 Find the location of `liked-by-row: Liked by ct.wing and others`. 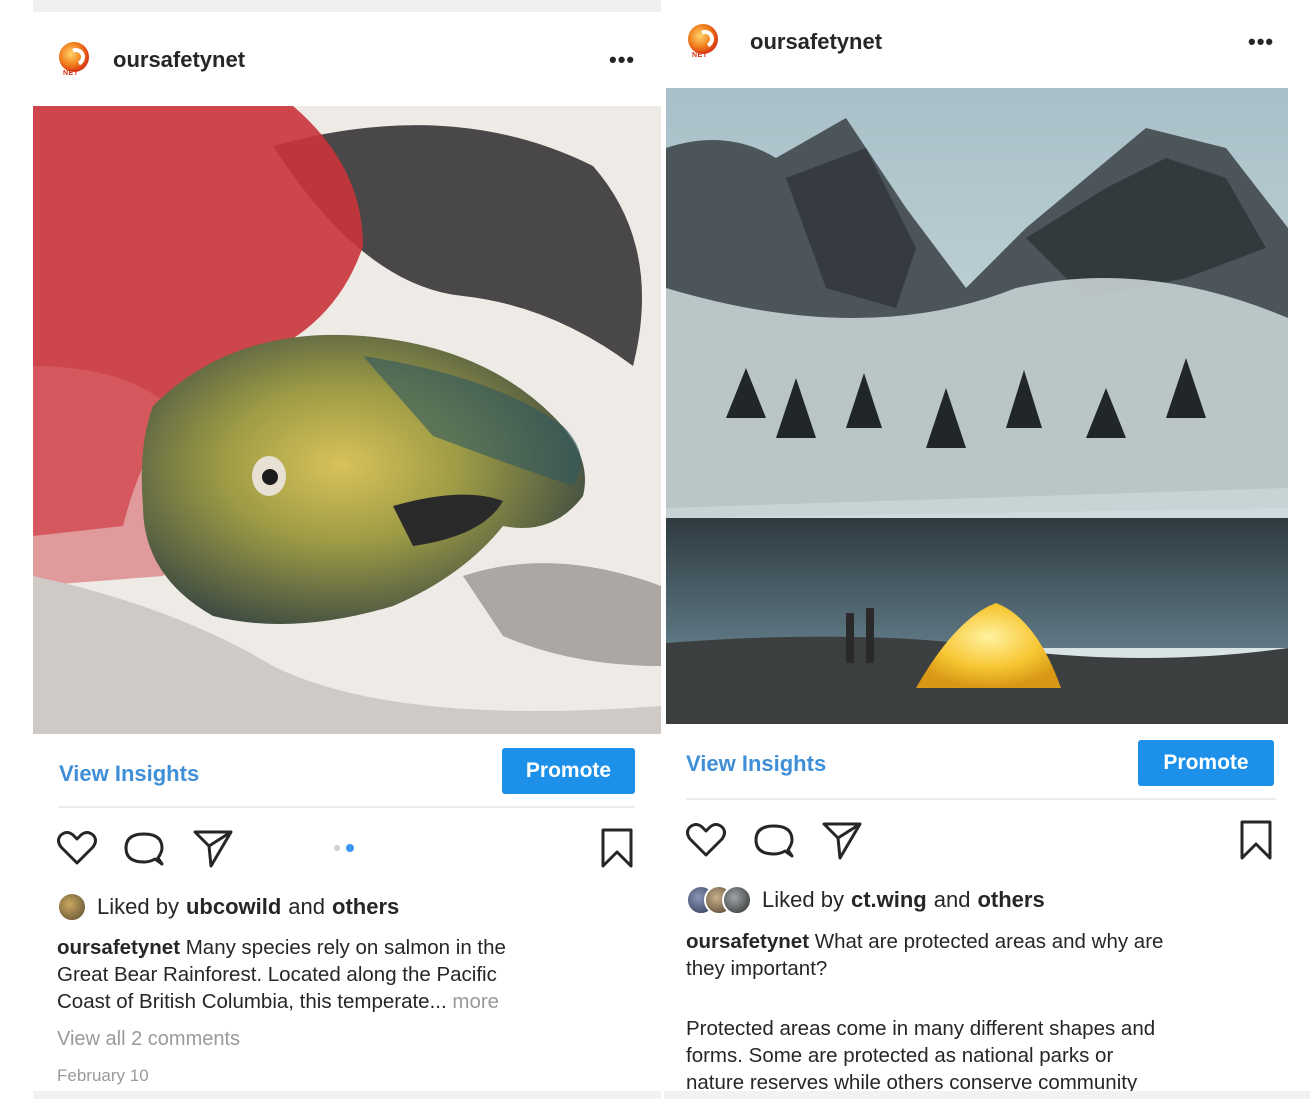

liked-by-row: Liked by ct.wing and others is located at coordinates (865, 900).